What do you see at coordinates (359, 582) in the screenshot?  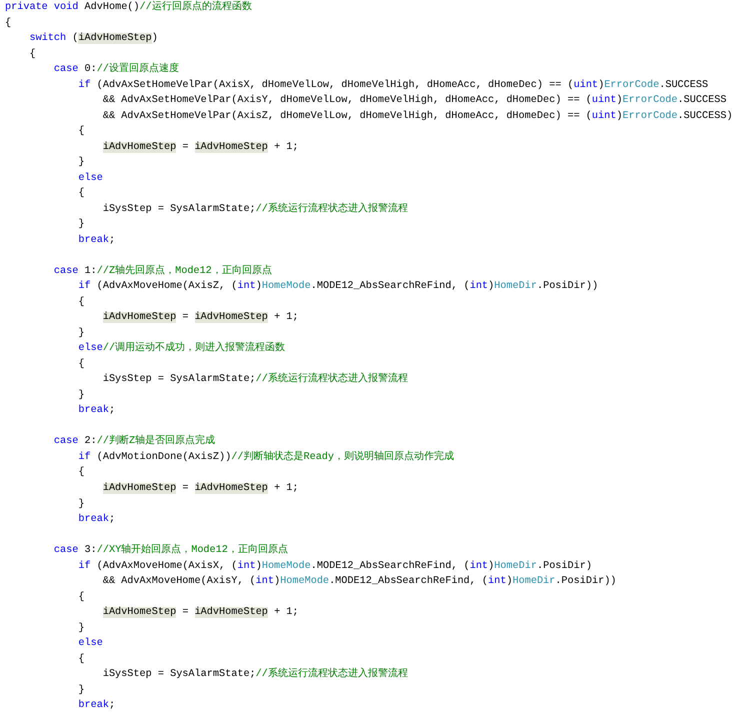 I see `code-line: && AdvAxMoveHome(AxisY, (int)HomeMode.MODE12_AbsSearchReFind, (int)HomeDir.PosiDir))` at bounding box center [359, 582].